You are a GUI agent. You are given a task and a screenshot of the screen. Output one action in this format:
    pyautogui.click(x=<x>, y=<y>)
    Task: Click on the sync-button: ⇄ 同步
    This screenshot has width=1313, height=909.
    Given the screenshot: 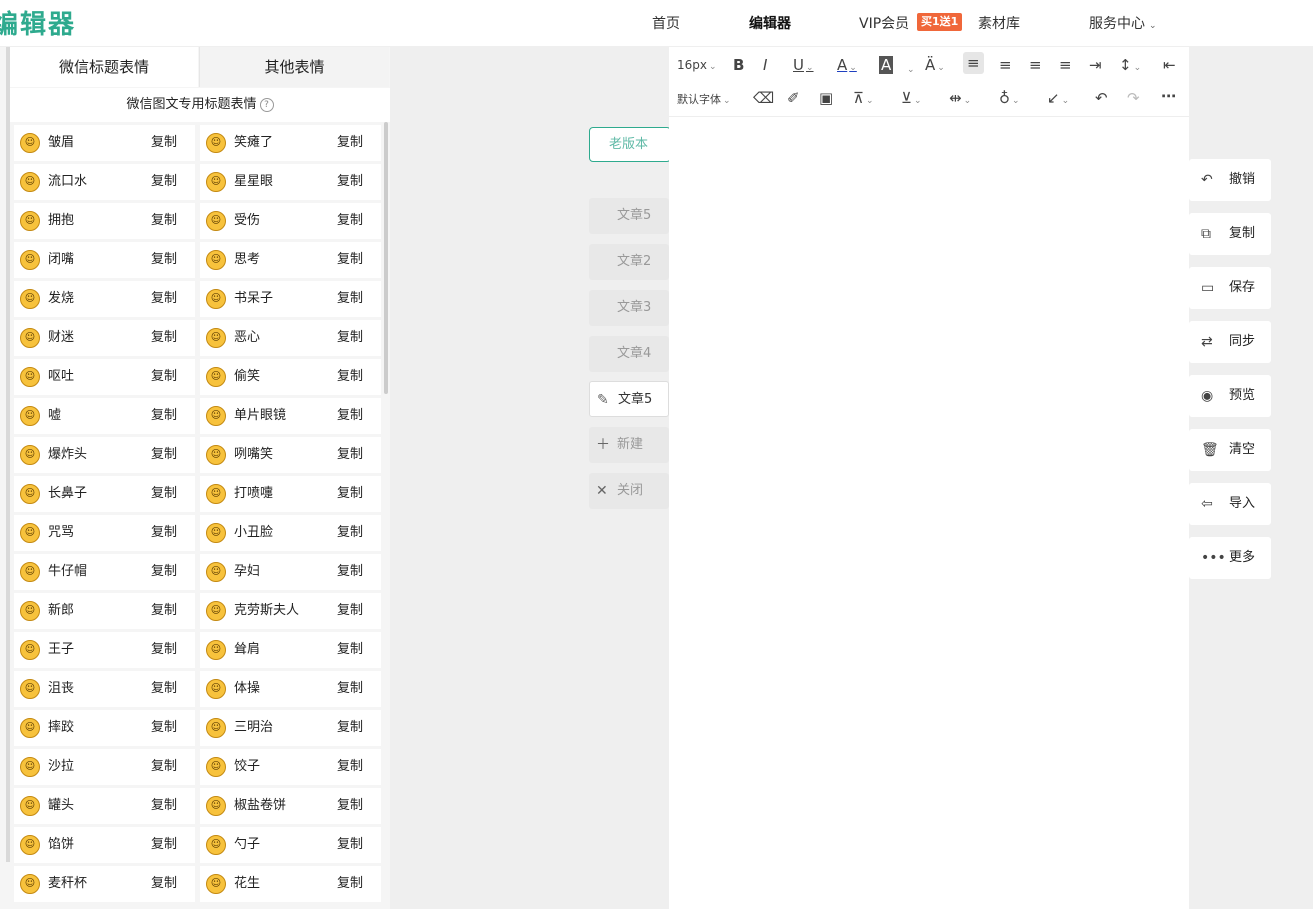 What is the action you would take?
    pyautogui.click(x=1230, y=342)
    